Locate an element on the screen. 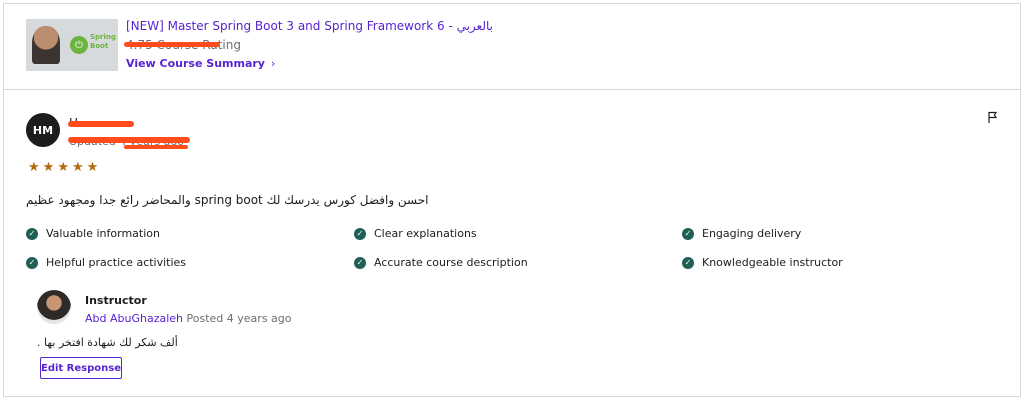 This screenshot has width=1024, height=400. tag-label: Accurate course description is located at coordinates (451, 262).